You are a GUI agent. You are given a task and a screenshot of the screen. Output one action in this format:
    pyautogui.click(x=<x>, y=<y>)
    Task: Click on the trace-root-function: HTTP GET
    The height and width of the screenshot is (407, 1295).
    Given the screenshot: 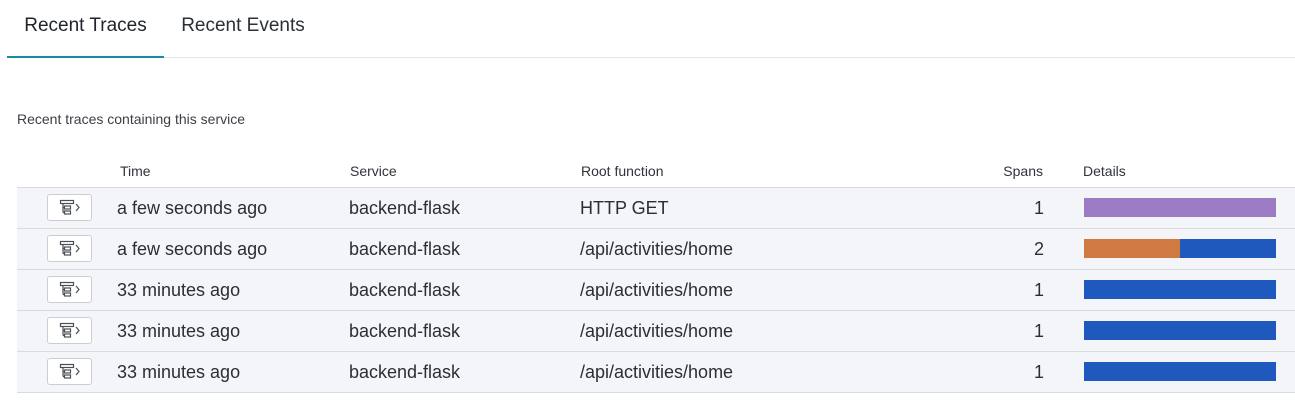 What is the action you would take?
    pyautogui.click(x=624, y=208)
    